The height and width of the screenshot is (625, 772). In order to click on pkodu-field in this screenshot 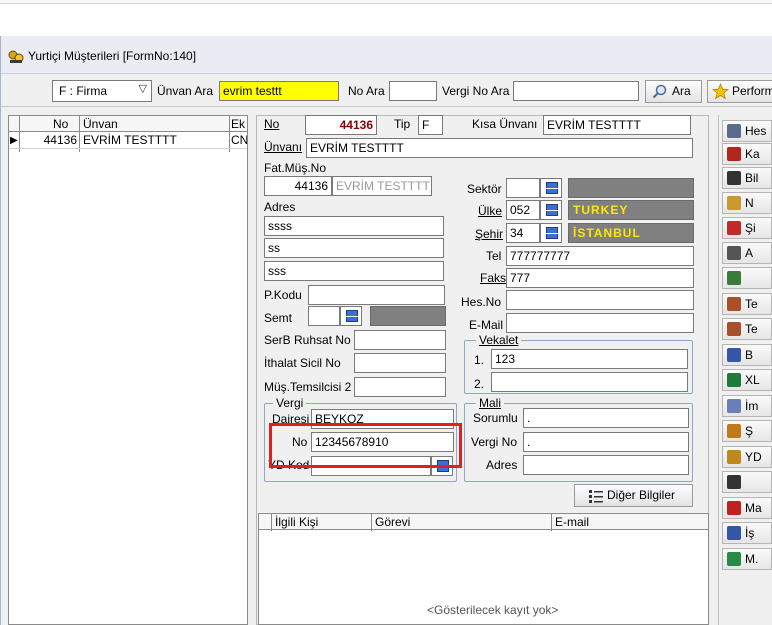, I will do `click(376, 295)`.